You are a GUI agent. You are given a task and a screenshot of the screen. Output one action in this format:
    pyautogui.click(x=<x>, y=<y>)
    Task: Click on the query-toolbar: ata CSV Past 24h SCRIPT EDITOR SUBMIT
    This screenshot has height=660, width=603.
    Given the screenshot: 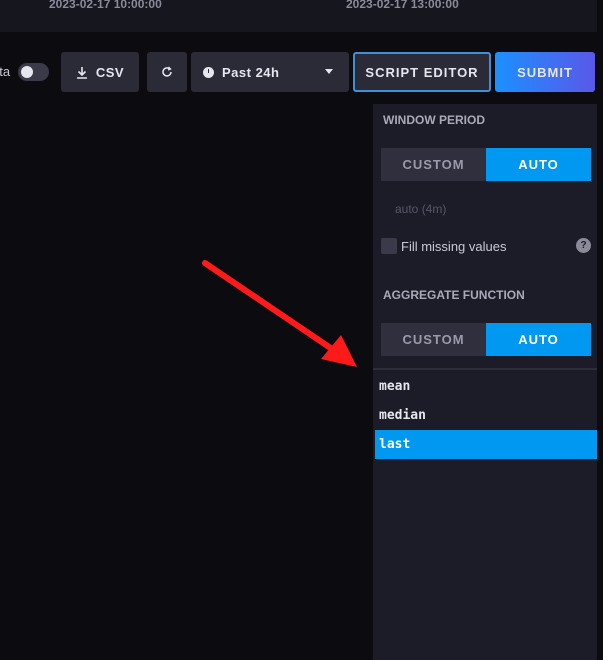 What is the action you would take?
    pyautogui.click(x=301, y=72)
    